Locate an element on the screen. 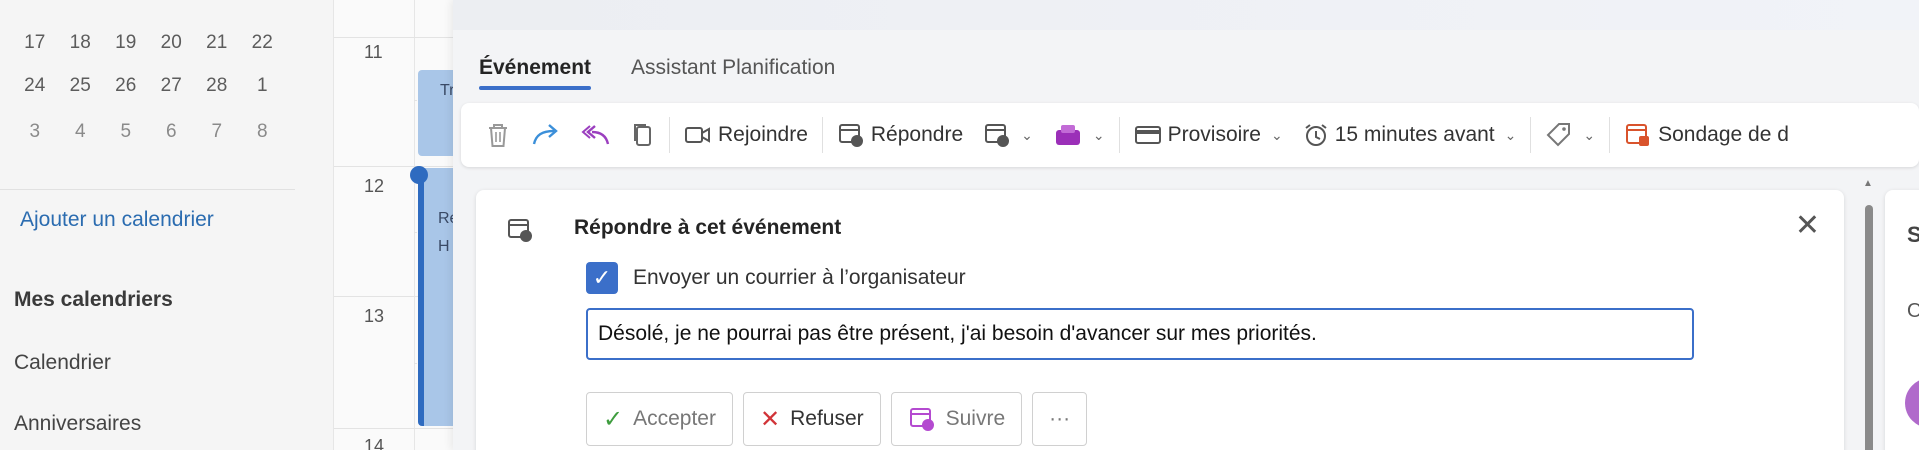  mini-calendar-row: 3 4 5 6 7 8 is located at coordinates (148, 132).